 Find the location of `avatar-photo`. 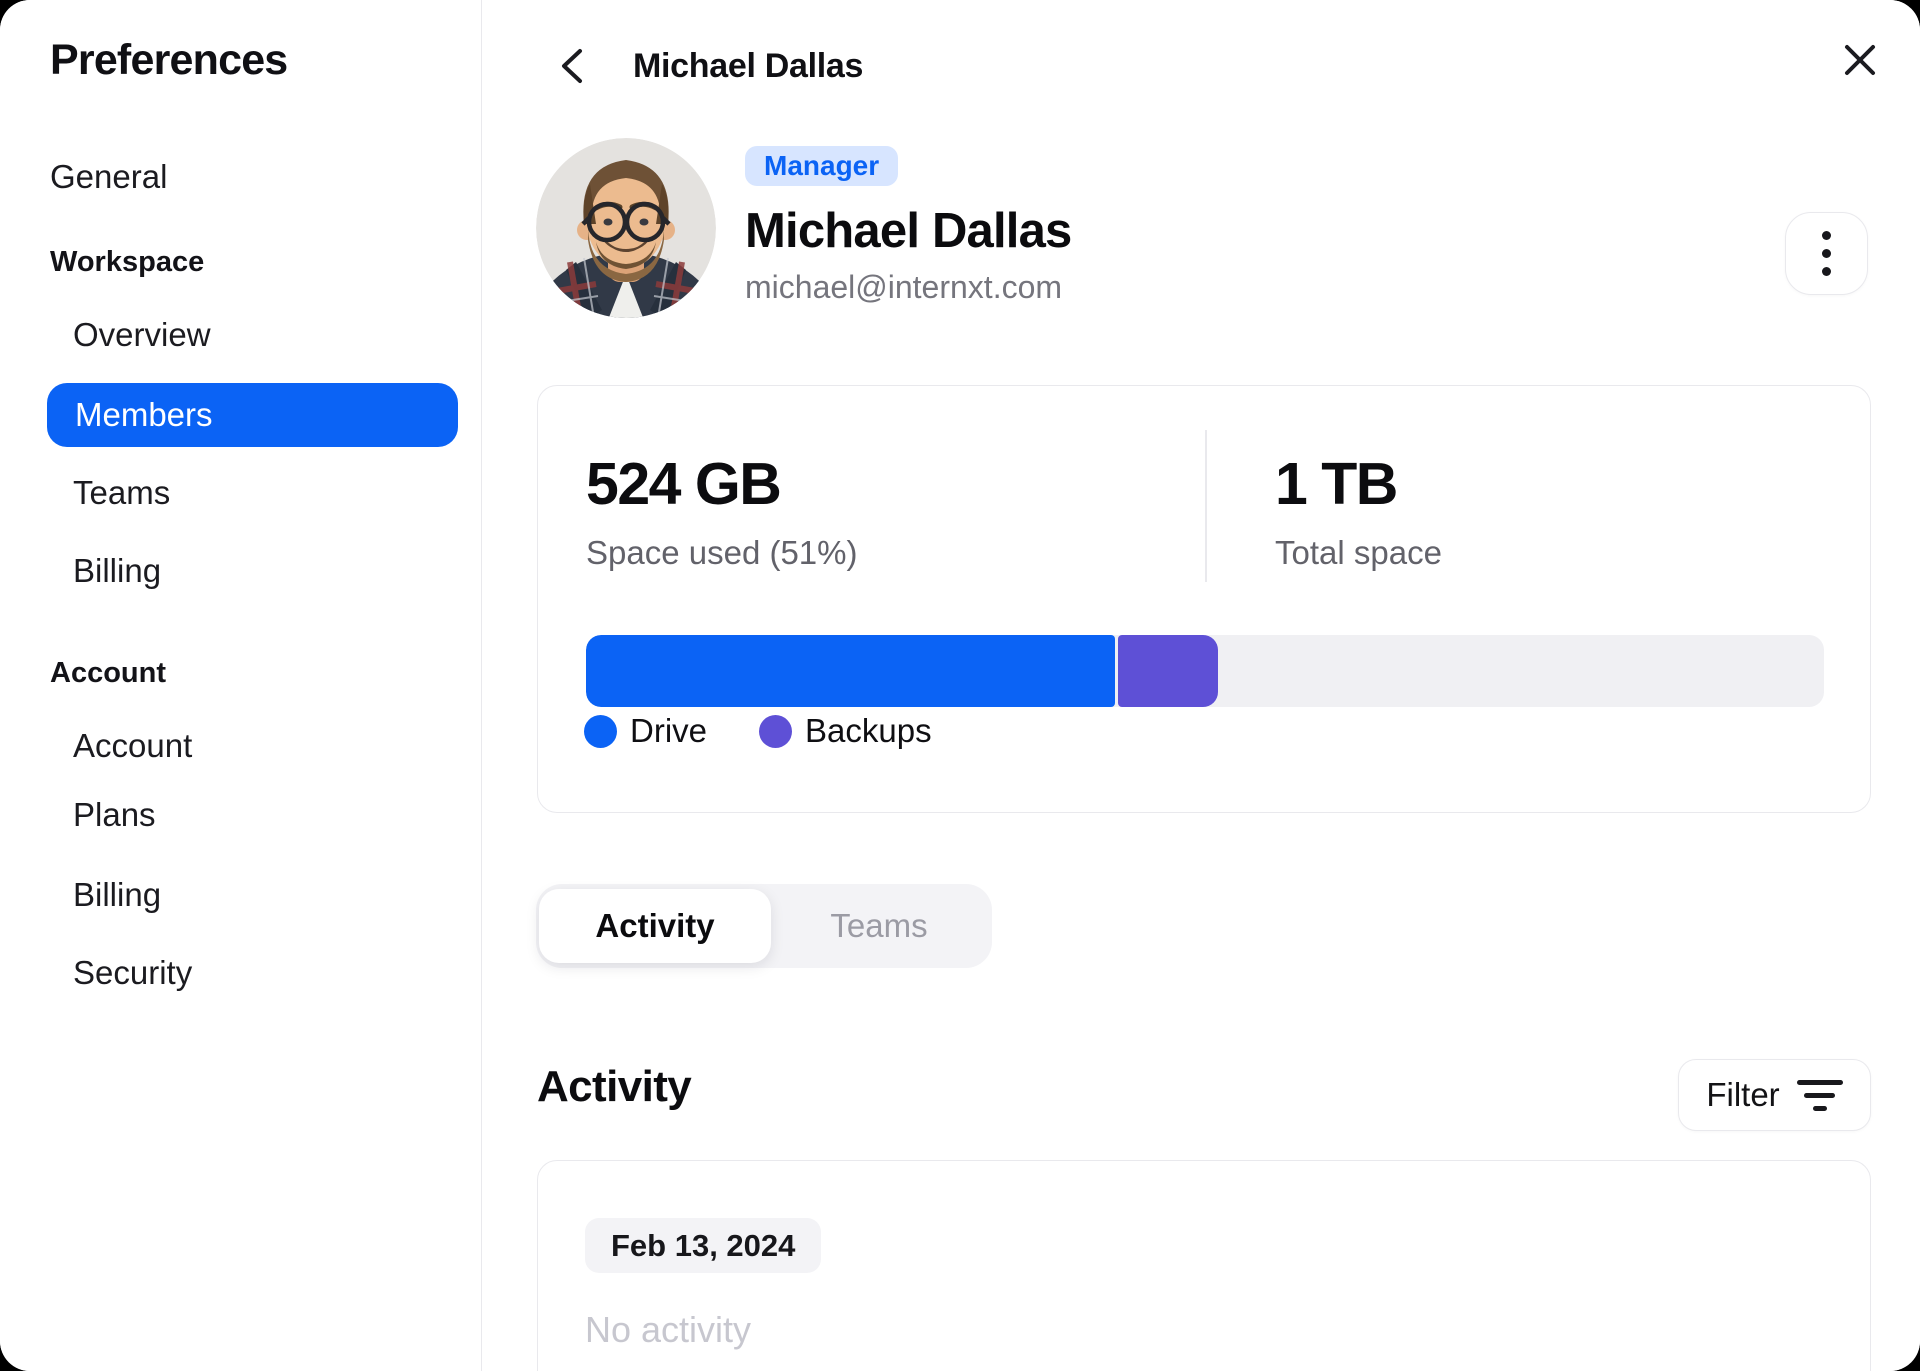

avatar-photo is located at coordinates (626, 228).